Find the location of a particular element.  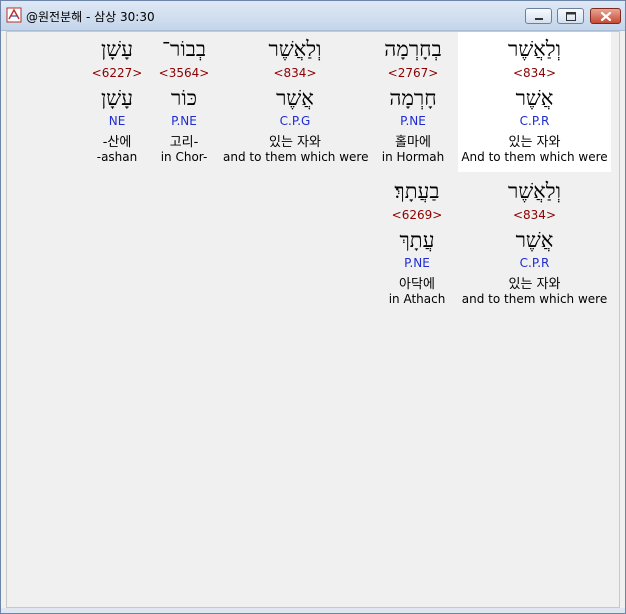

window-bottom-border is located at coordinates (313, 610).